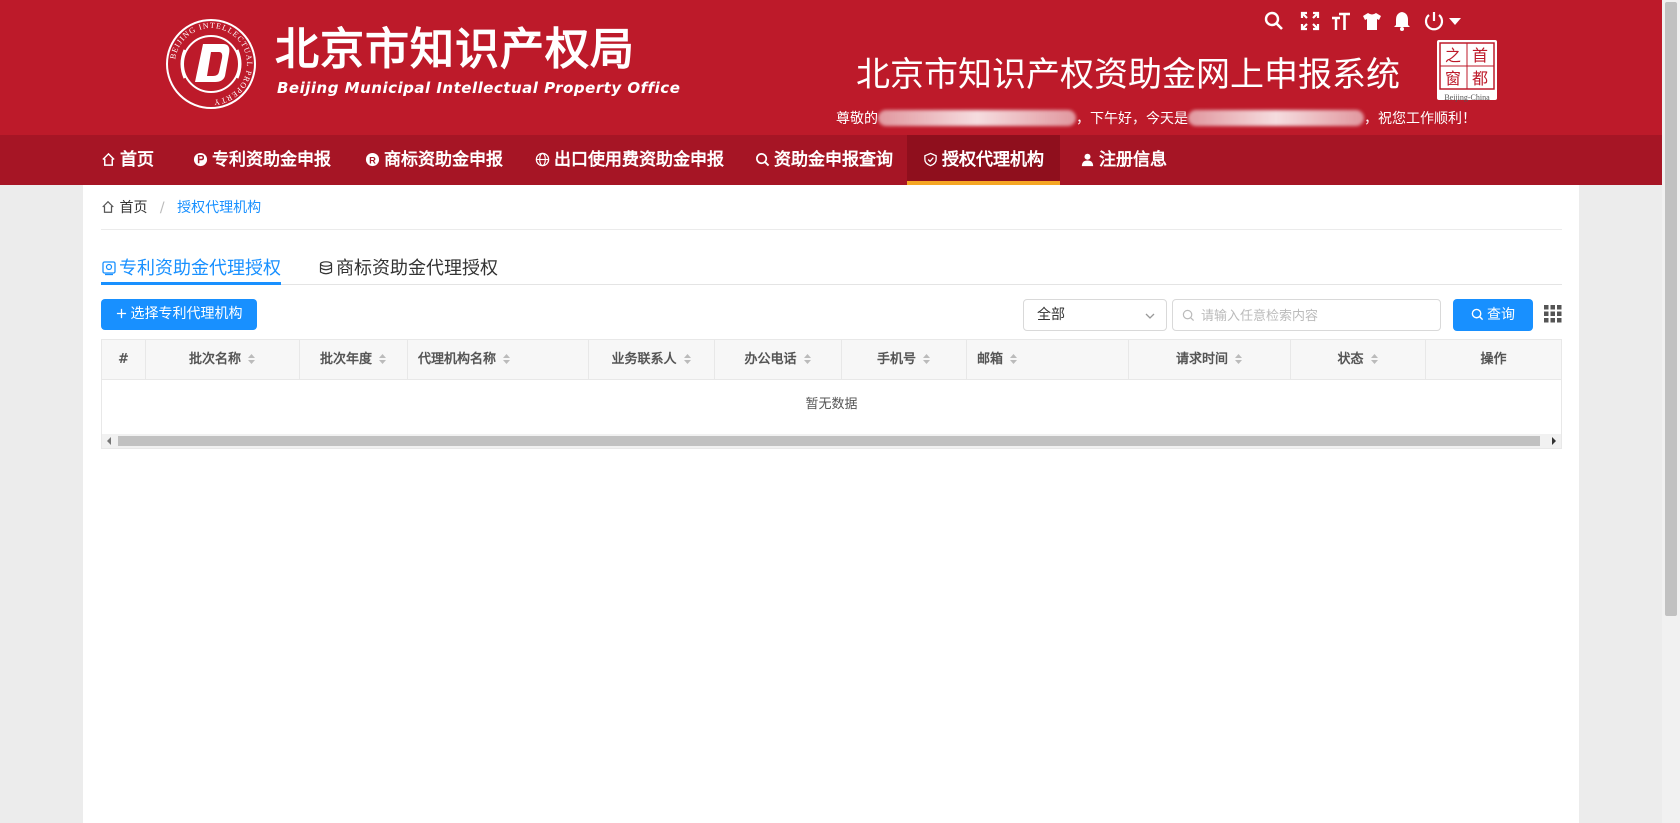 This screenshot has height=823, width=1680. I want to click on nav-item-query: 资助金申报查询, so click(824, 160).